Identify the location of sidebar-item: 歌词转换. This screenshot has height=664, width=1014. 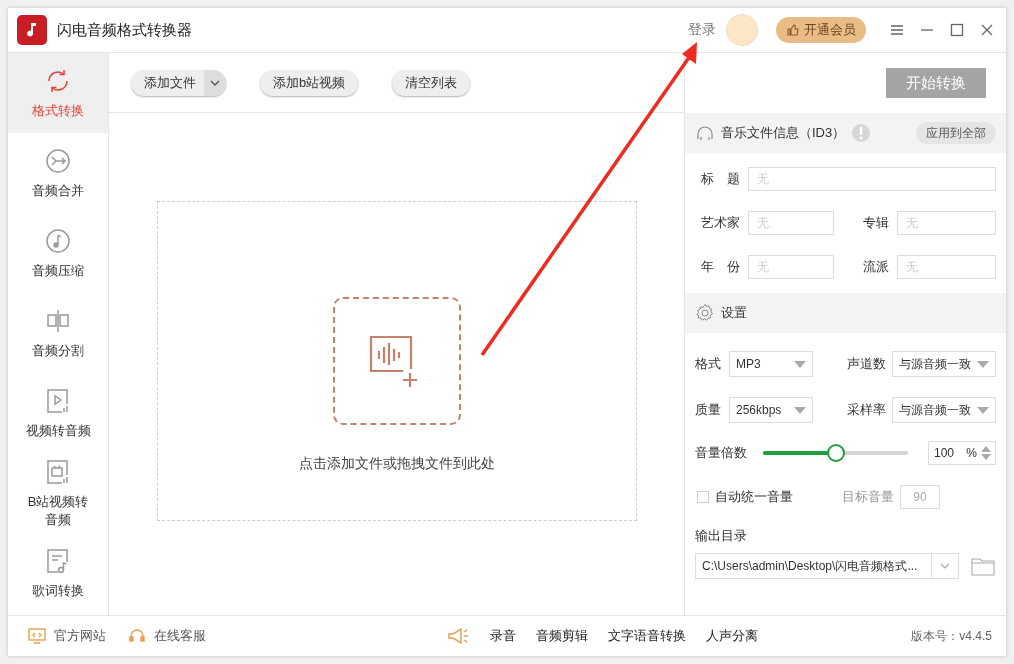
(58, 573).